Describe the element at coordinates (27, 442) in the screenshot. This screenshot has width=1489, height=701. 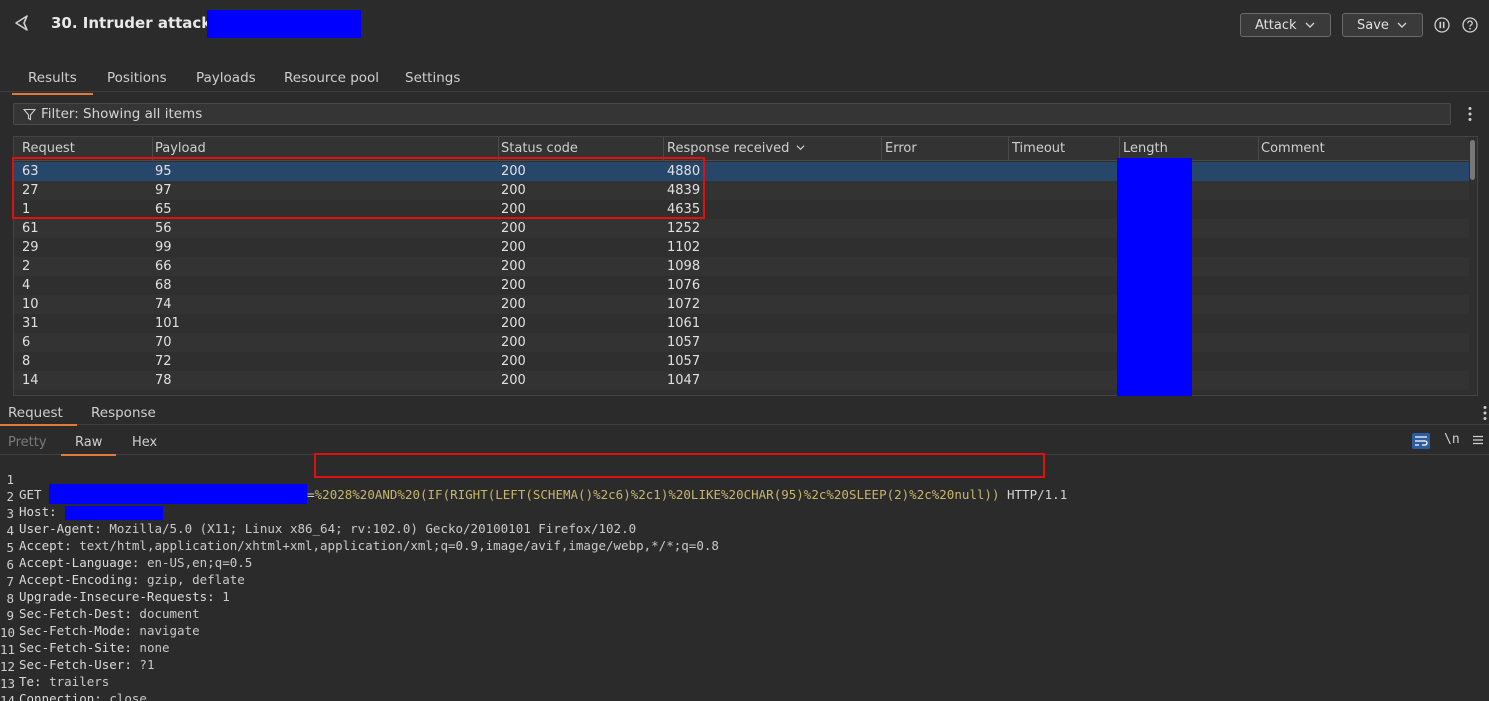
I see `tab-pretty: Pretty` at that location.